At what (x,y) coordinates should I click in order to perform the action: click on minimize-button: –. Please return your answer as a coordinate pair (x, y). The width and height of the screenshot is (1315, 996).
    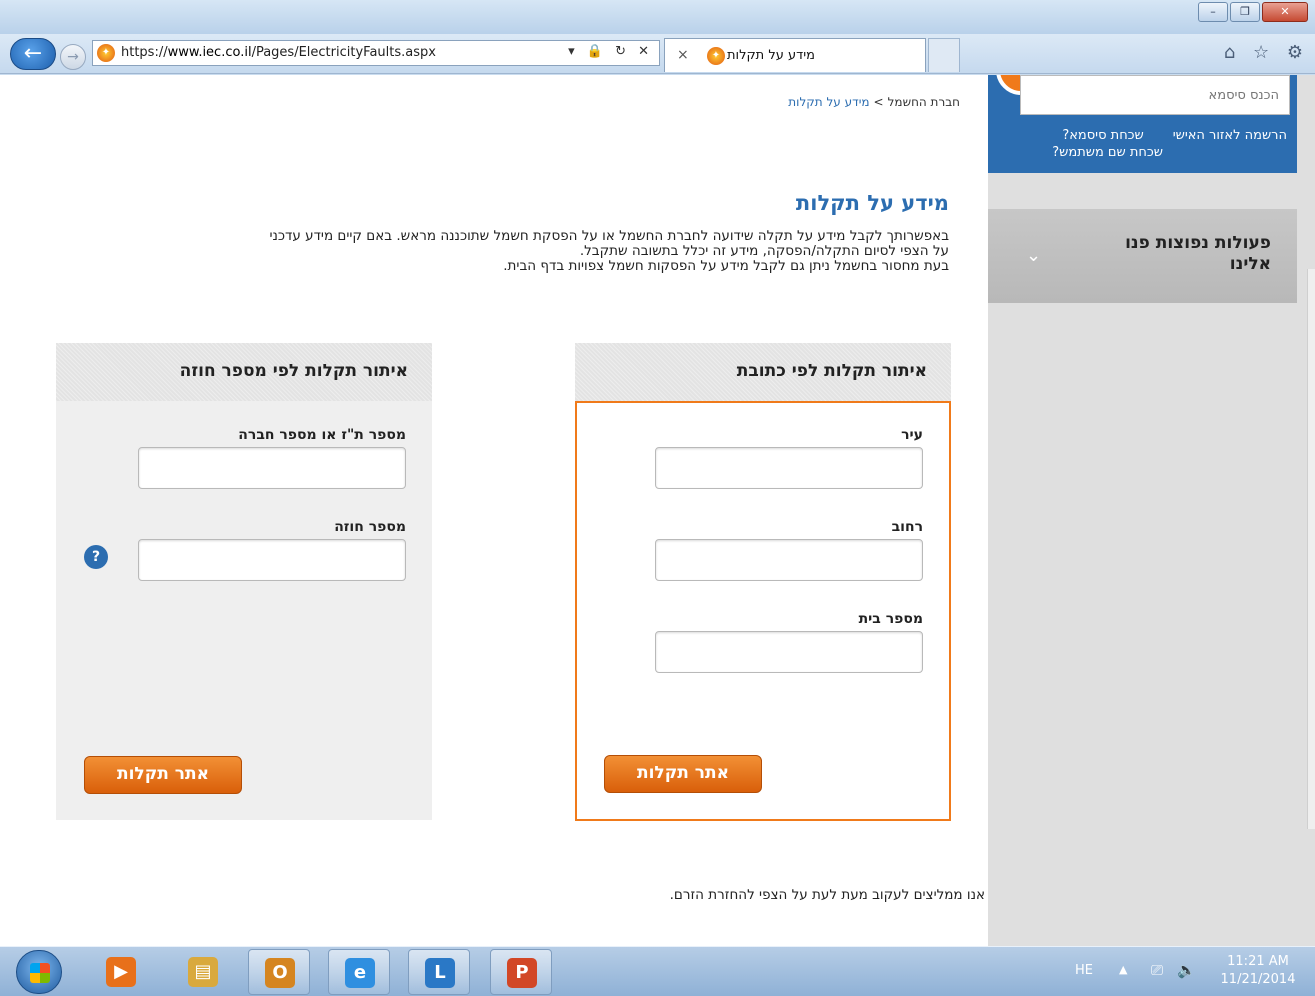
    Looking at the image, I should click on (1213, 12).